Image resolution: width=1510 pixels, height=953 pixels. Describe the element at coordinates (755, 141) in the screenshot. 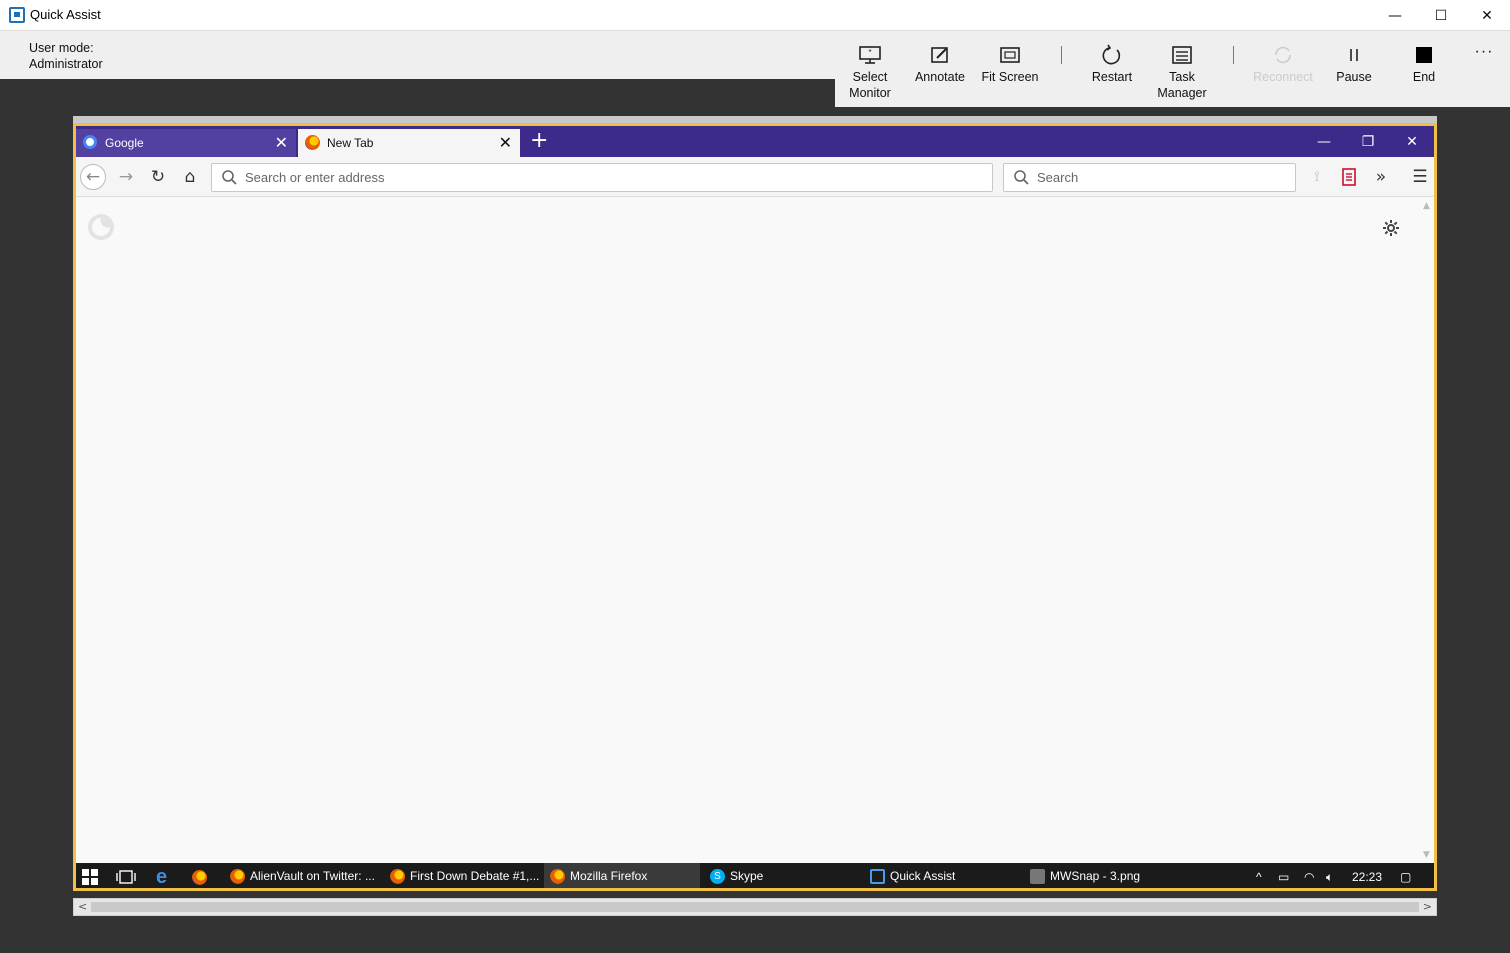

I see `firefox-tab-strip: Google ✕ New Tab ✕ + — ❐ ✕` at that location.